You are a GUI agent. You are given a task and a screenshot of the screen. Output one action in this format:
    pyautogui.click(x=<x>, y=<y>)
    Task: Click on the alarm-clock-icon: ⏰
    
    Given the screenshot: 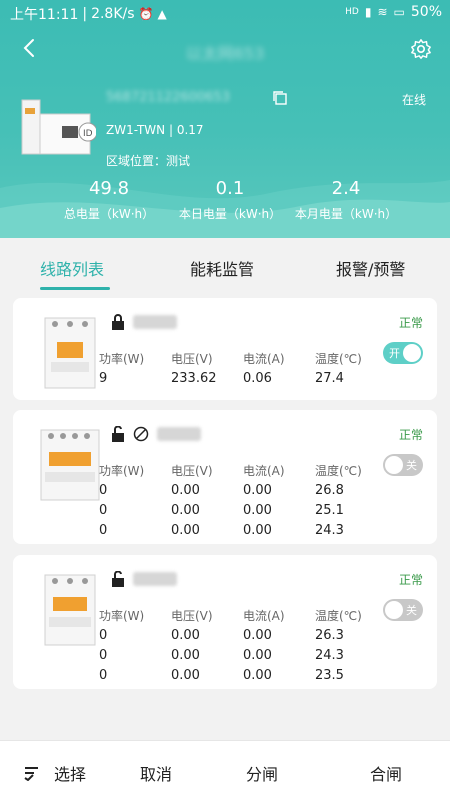 What is the action you would take?
    pyautogui.click(x=146, y=14)
    